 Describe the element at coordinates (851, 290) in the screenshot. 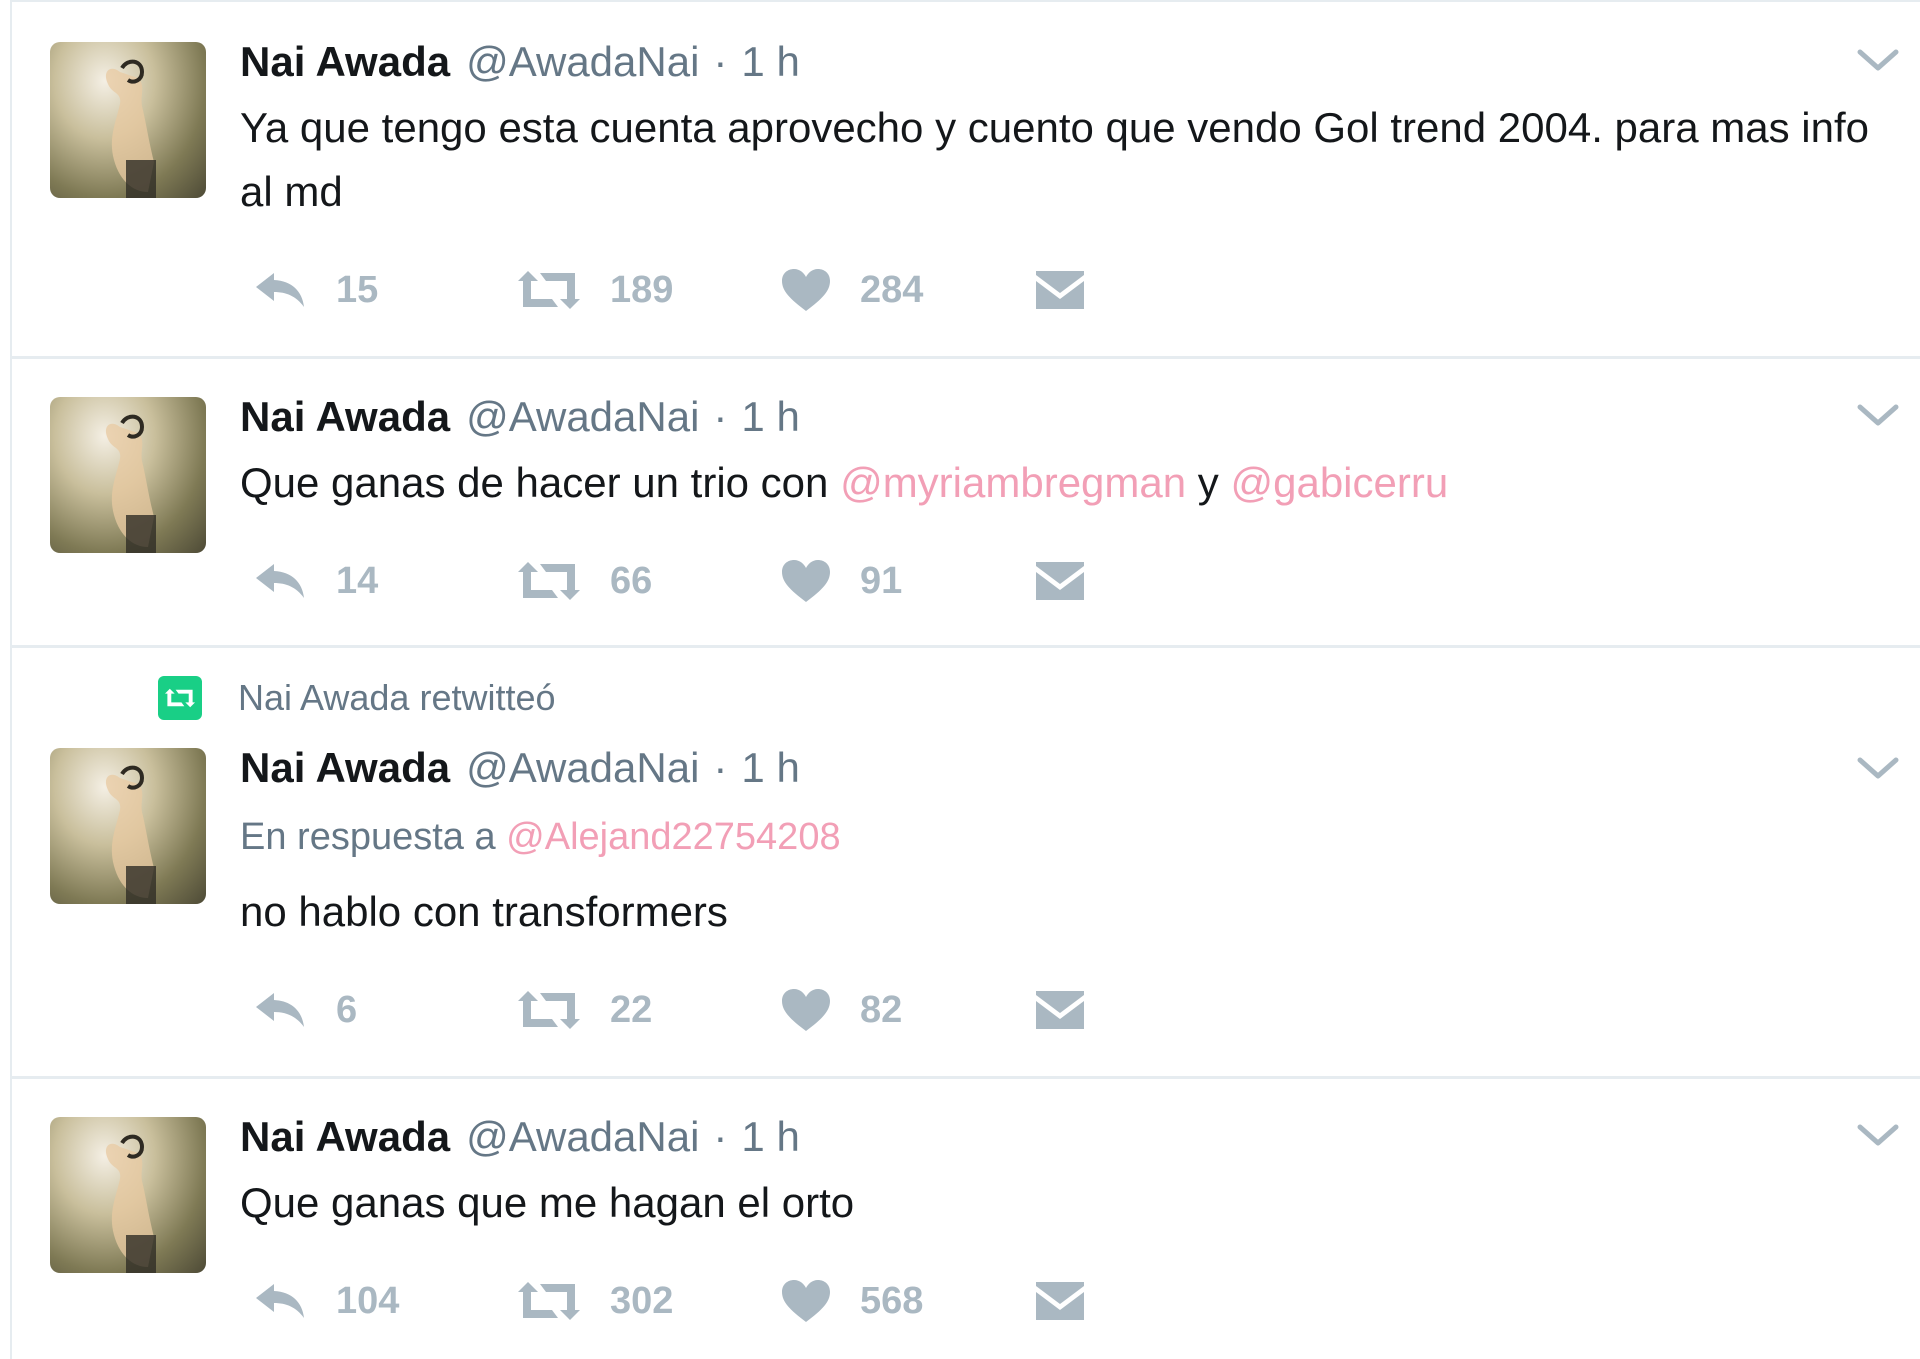

I see `like-button: 284` at that location.